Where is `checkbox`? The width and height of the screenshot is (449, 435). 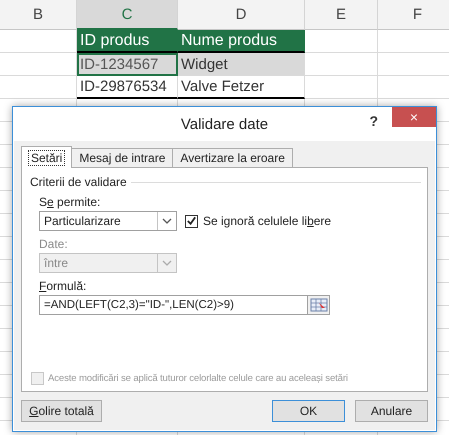
checkbox is located at coordinates (191, 221).